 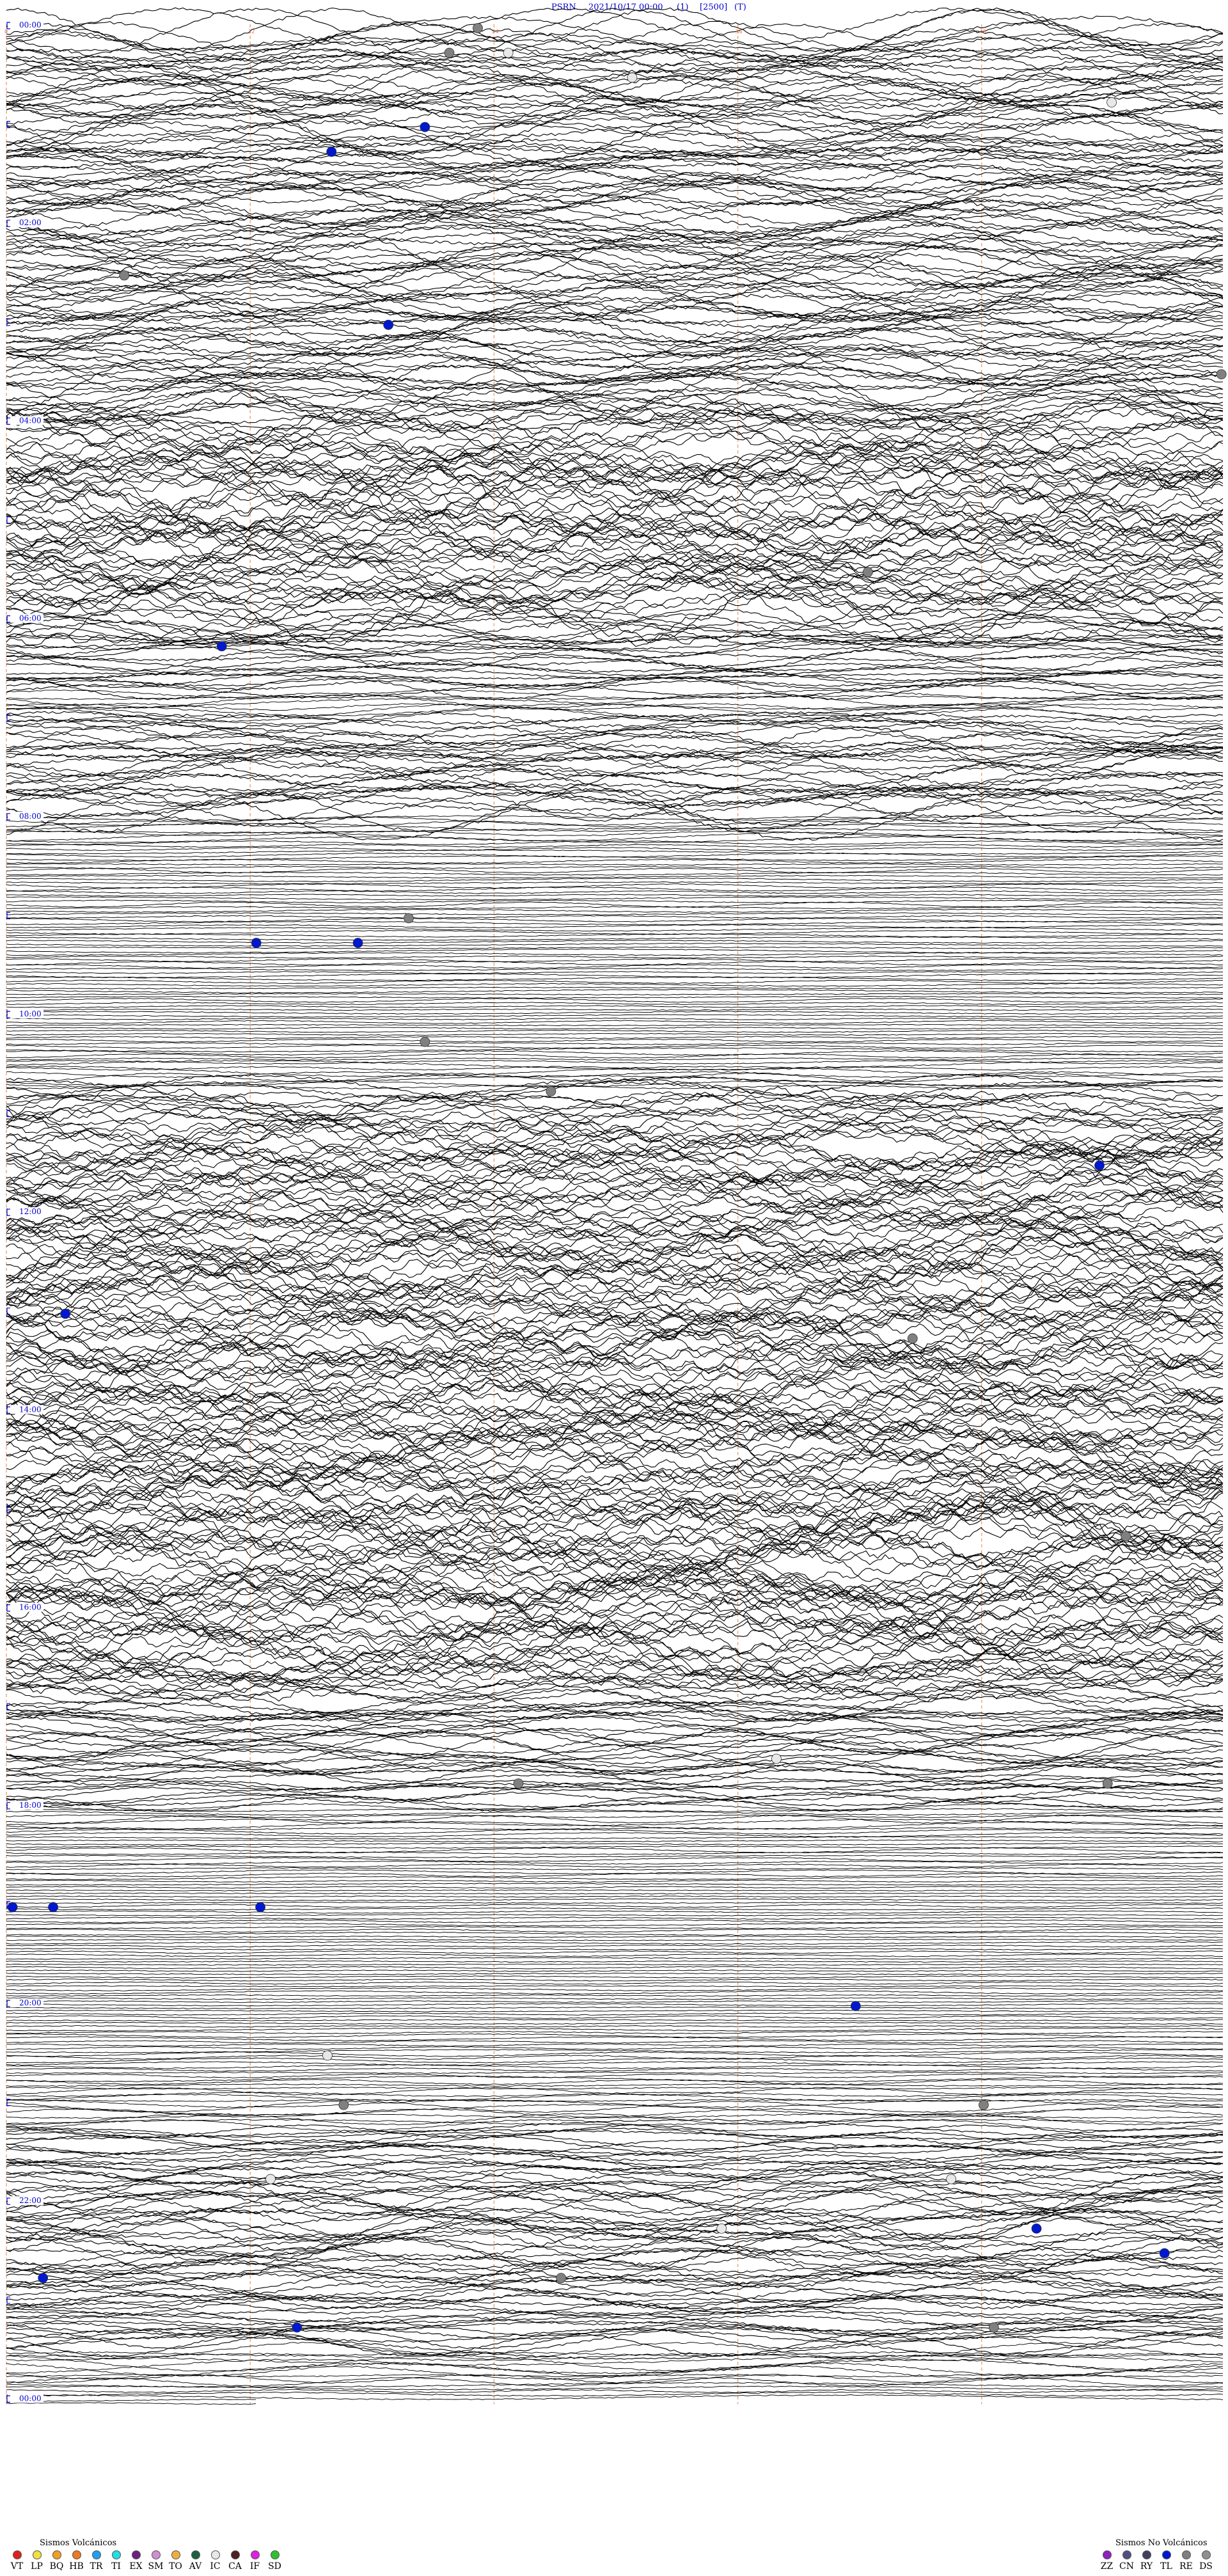 What do you see at coordinates (1126, 2566) in the screenshot?
I see `legend-label: CN` at bounding box center [1126, 2566].